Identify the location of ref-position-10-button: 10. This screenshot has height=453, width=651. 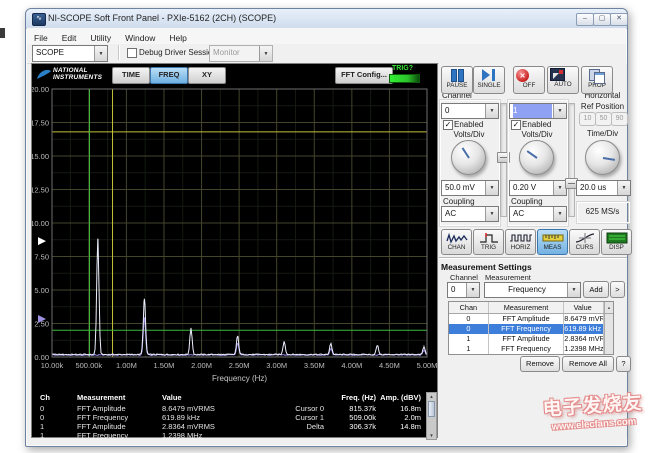
(587, 119).